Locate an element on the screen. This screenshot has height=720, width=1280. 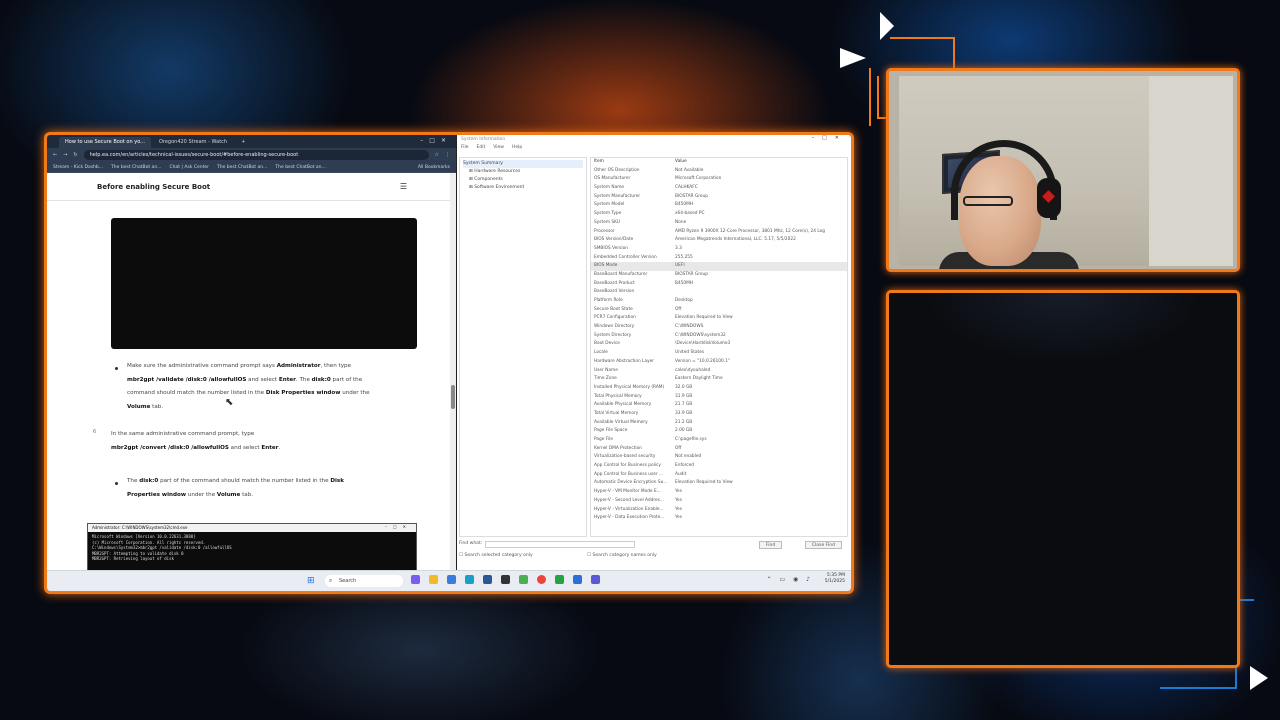
table-row: System Type x64-based PC is located at coordinates (719, 214).